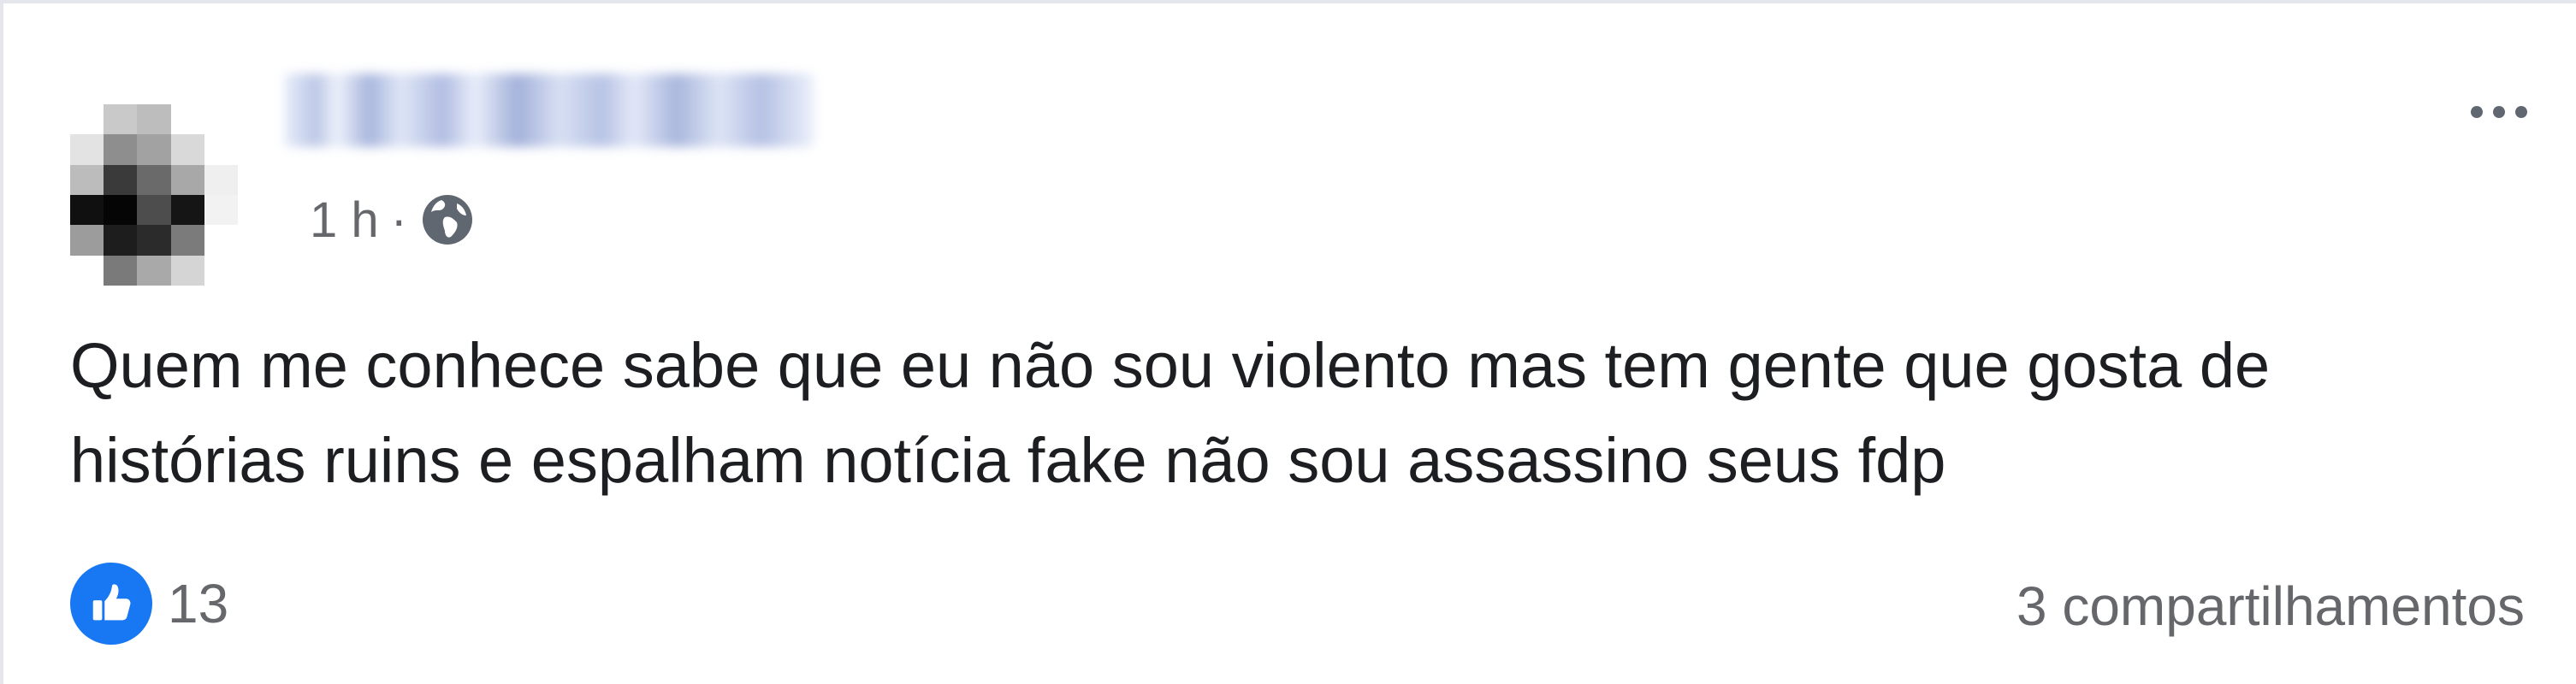  Describe the element at coordinates (198, 603) in the screenshot. I see `reaction-count: 13` at that location.